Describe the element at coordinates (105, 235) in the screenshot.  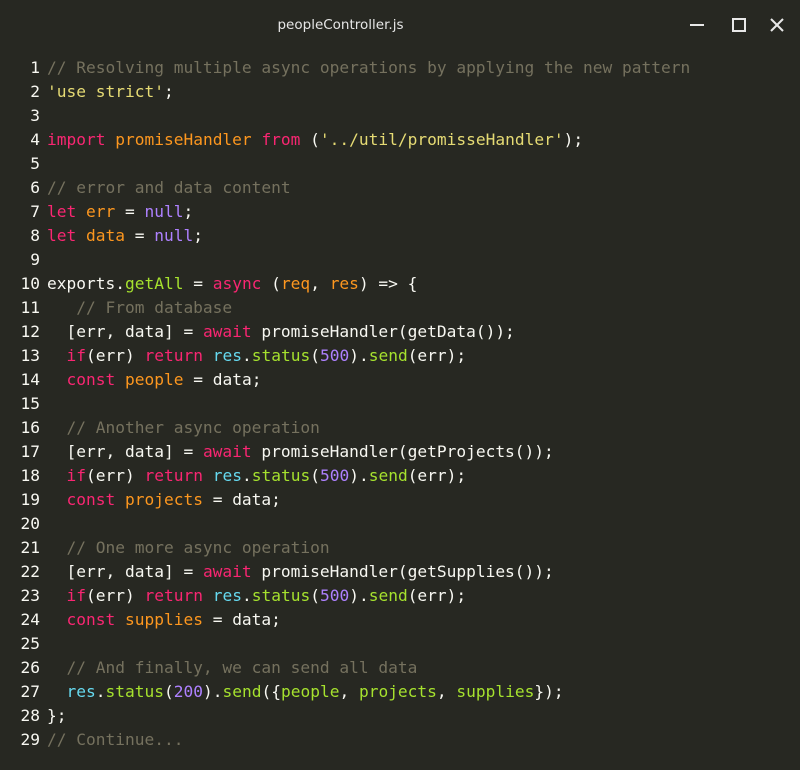
I see `code-token: data` at that location.